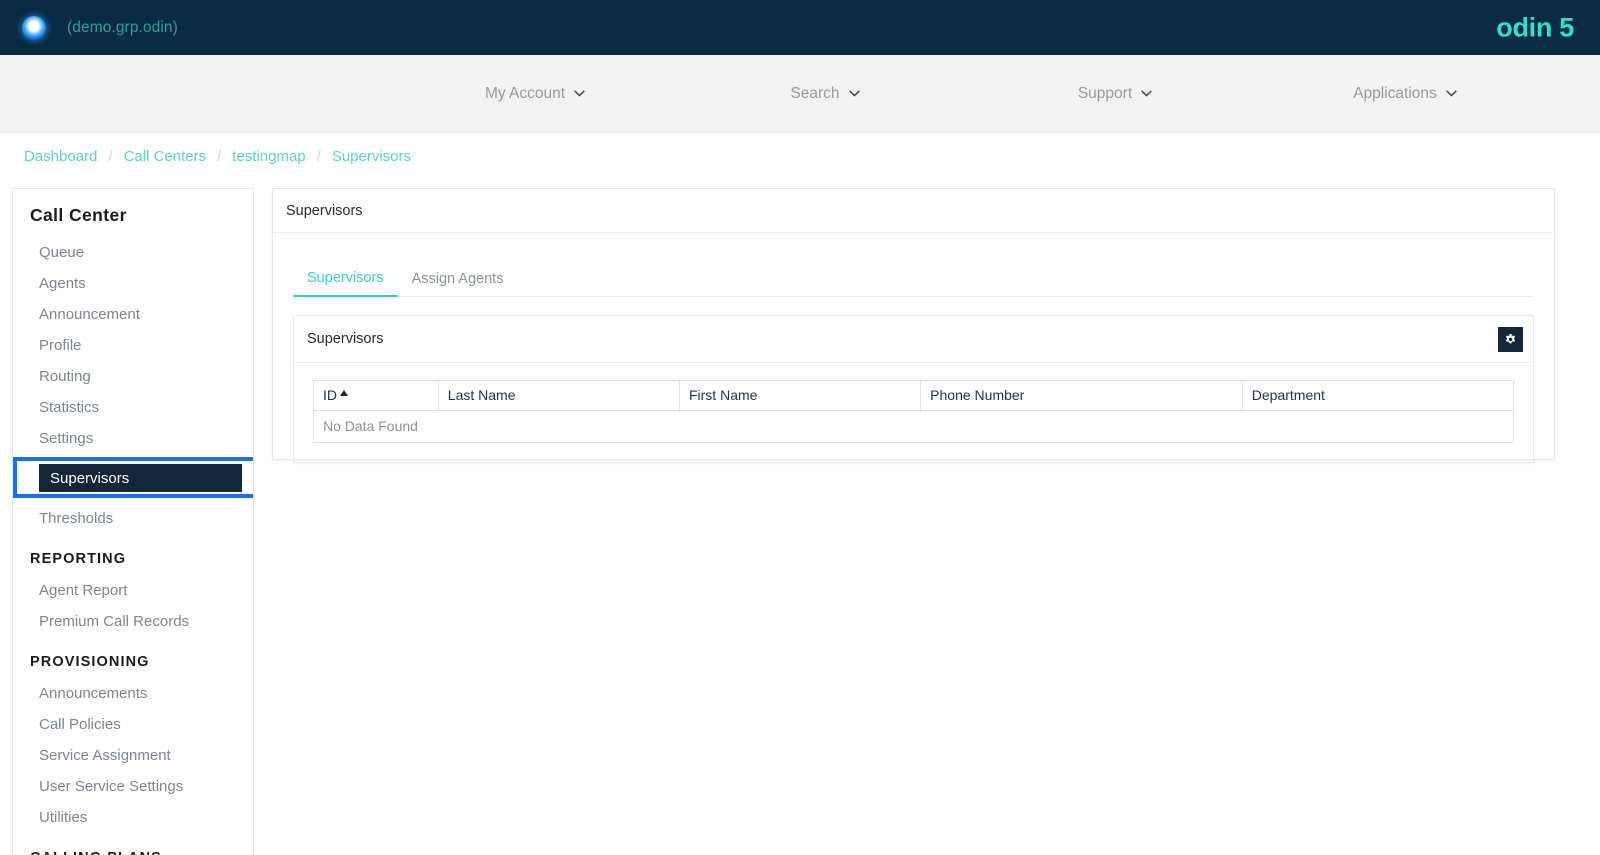  Describe the element at coordinates (330, 395) in the screenshot. I see `column-header-label: ID` at that location.